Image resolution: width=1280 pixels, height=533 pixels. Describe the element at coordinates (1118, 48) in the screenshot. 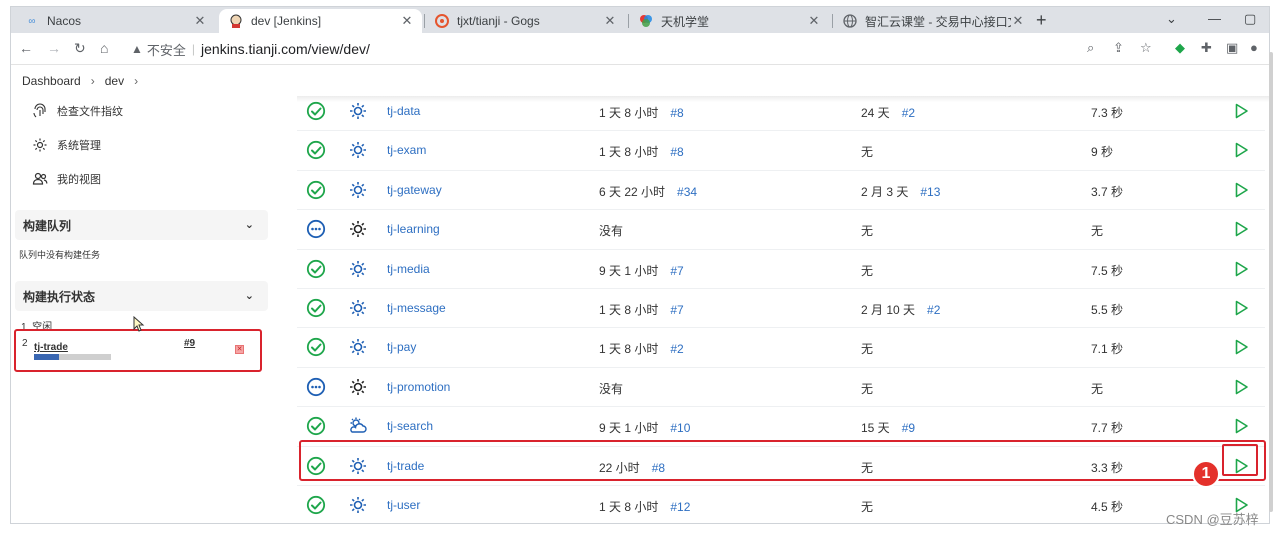

I see `share-icon: ⇪` at that location.